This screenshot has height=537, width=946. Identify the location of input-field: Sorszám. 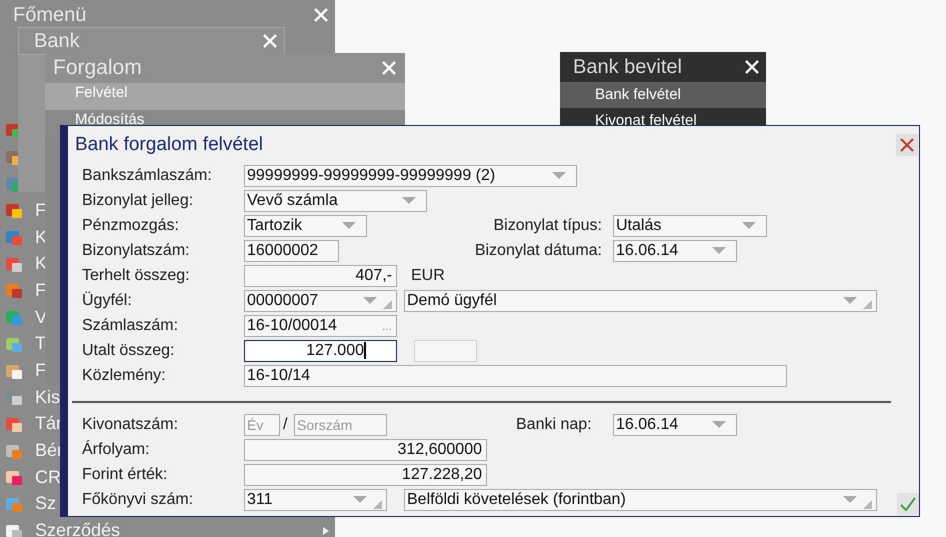
(340, 425).